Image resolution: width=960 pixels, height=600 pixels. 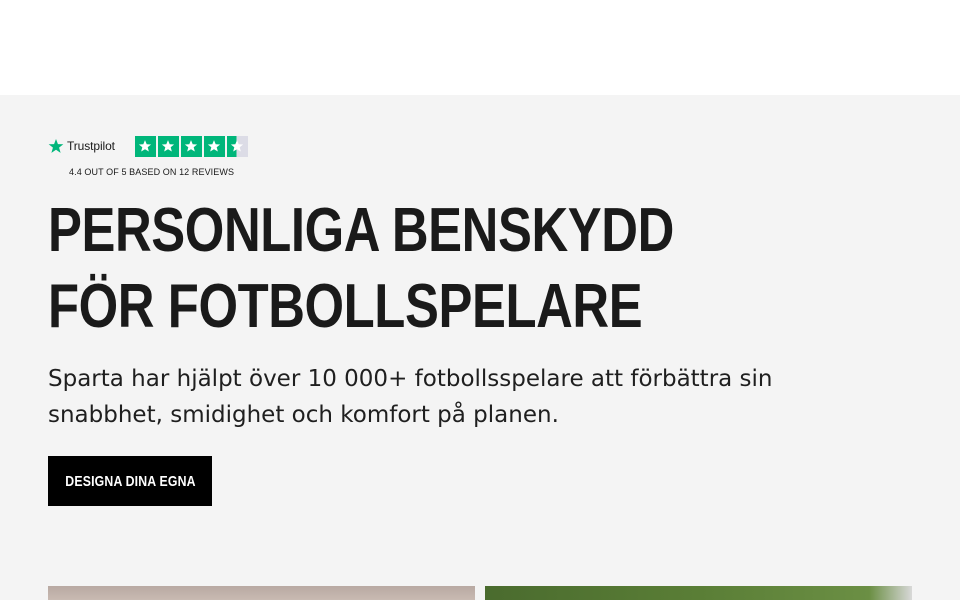 I want to click on trustpilot-widget: Trustpilot, so click(x=149, y=146).